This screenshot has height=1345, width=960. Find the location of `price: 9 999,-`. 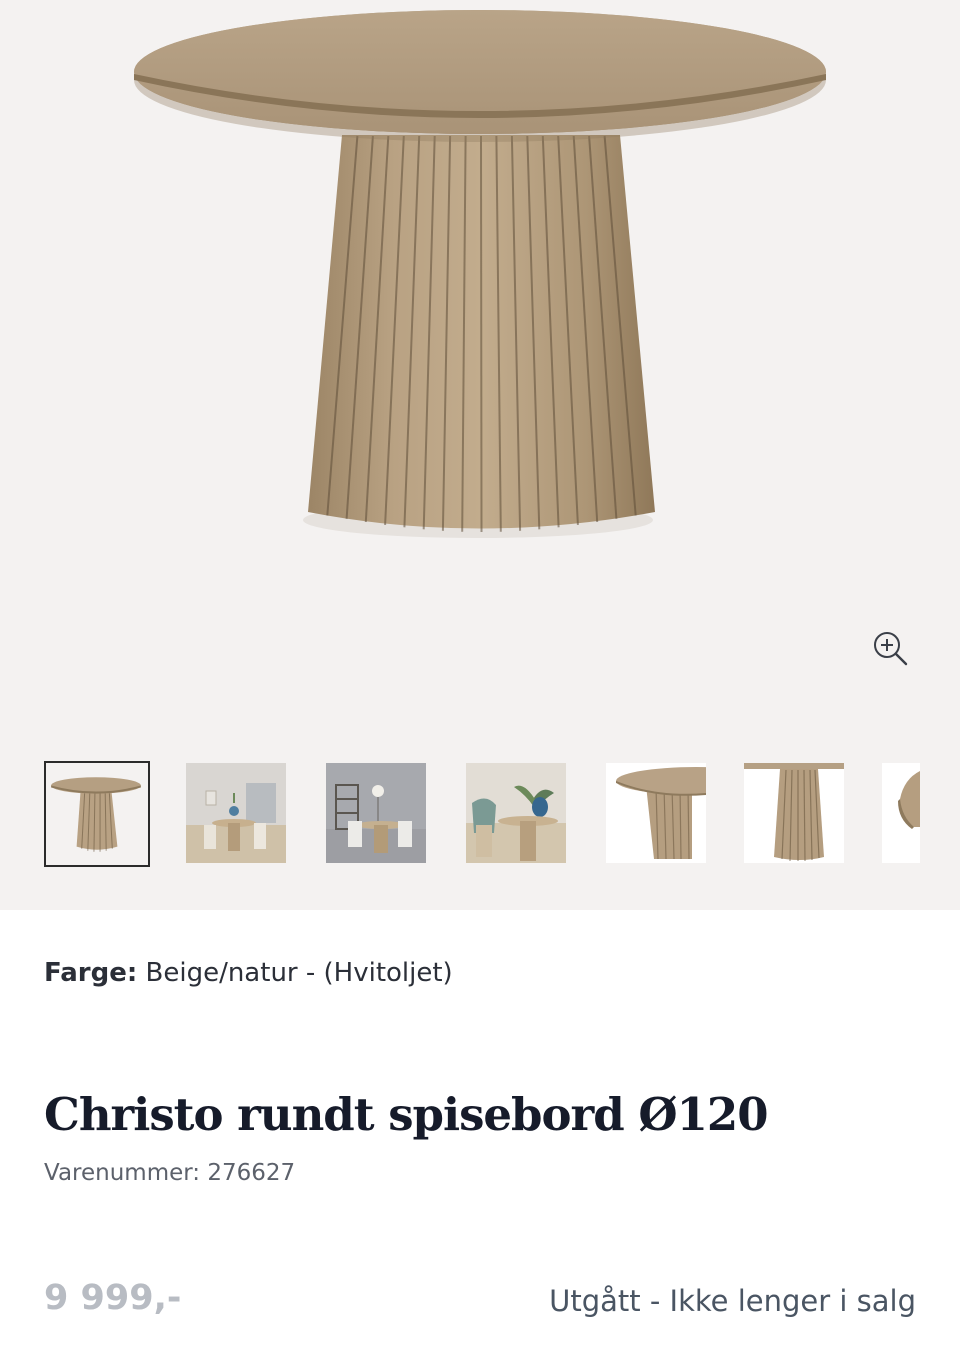

price: 9 999,- is located at coordinates (113, 1298).